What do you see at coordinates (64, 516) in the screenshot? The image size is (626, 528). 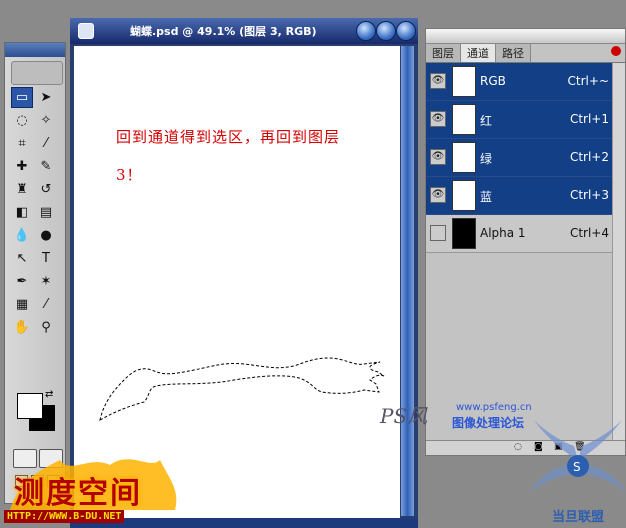 I see `brand-url: HTTP://WWW.B-DU.NET` at bounding box center [64, 516].